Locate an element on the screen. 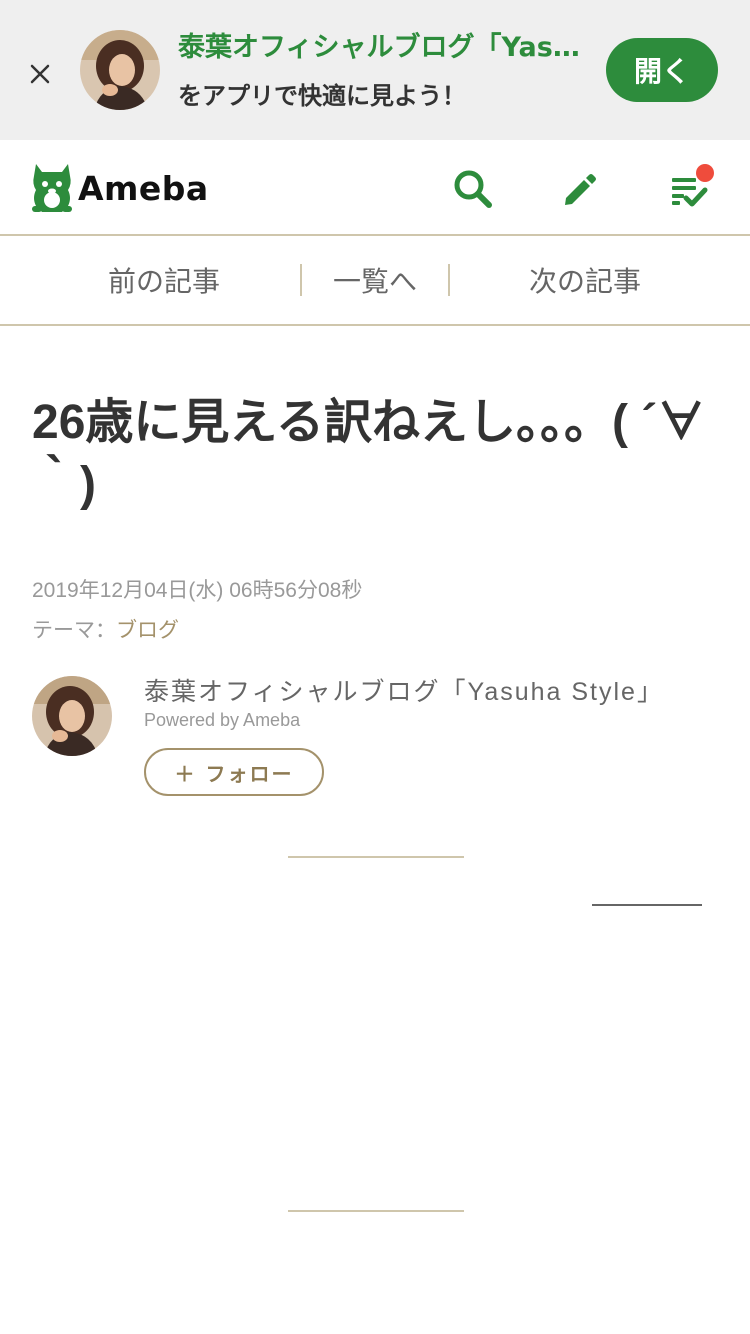  author-avatar is located at coordinates (72, 716).